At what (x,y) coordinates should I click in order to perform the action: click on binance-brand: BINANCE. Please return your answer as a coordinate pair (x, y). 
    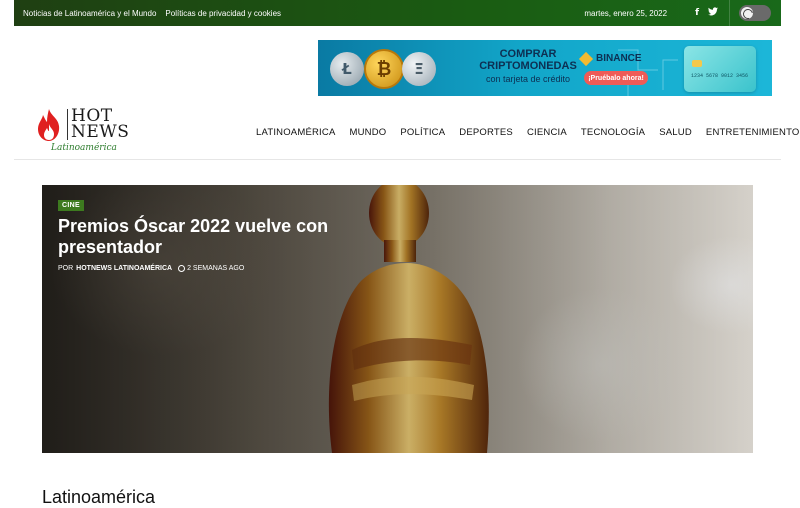
    Looking at the image, I should click on (619, 58).